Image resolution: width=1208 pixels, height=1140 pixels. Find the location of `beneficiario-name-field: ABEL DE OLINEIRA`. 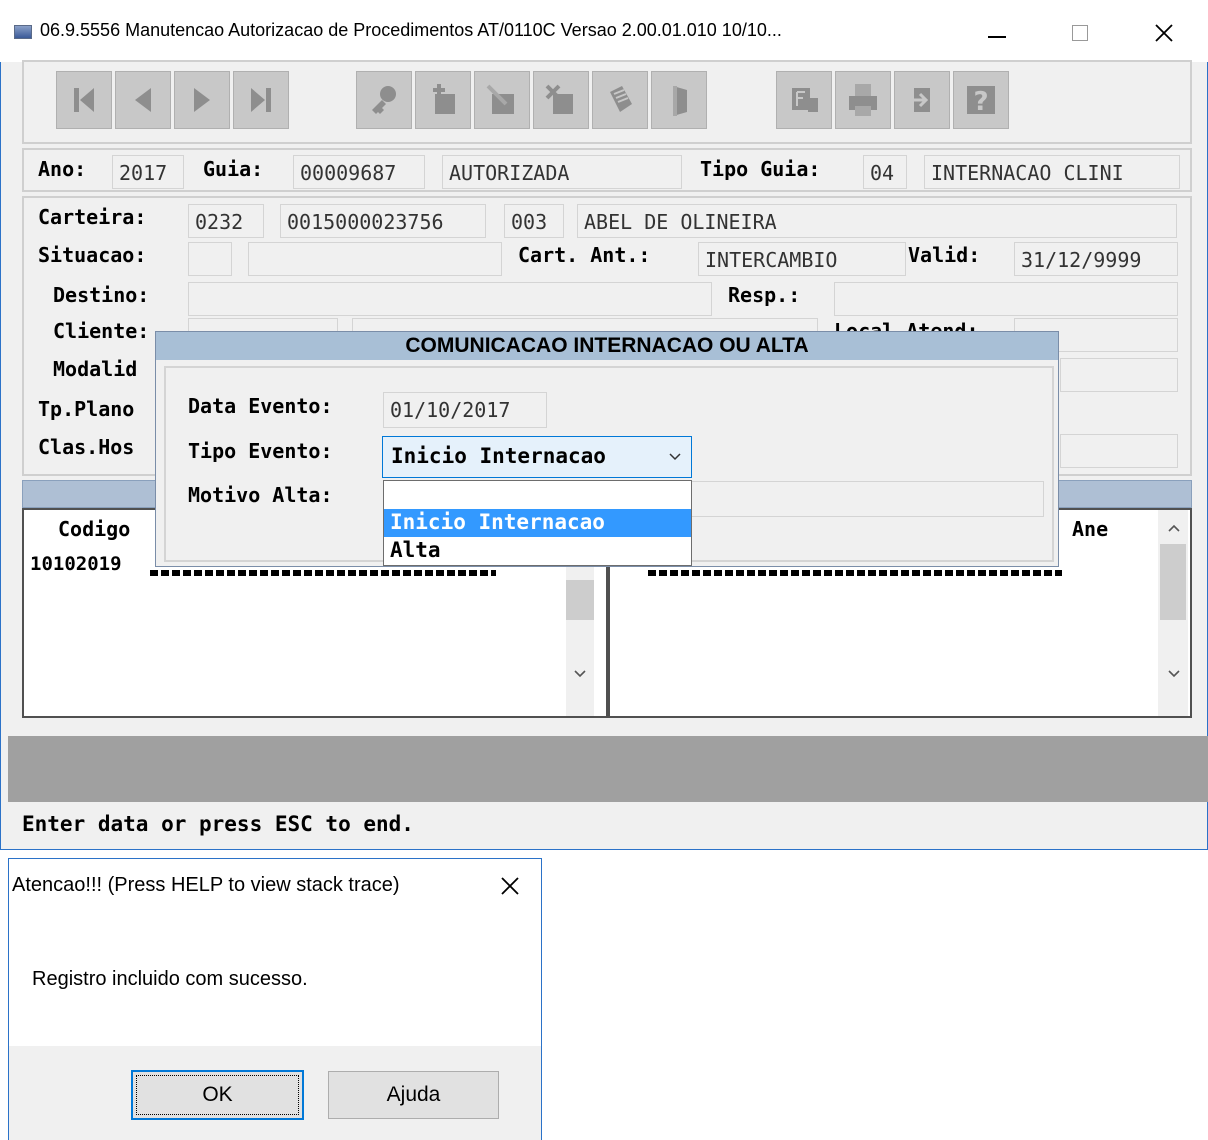

beneficiario-name-field: ABEL DE OLINEIRA is located at coordinates (877, 221).